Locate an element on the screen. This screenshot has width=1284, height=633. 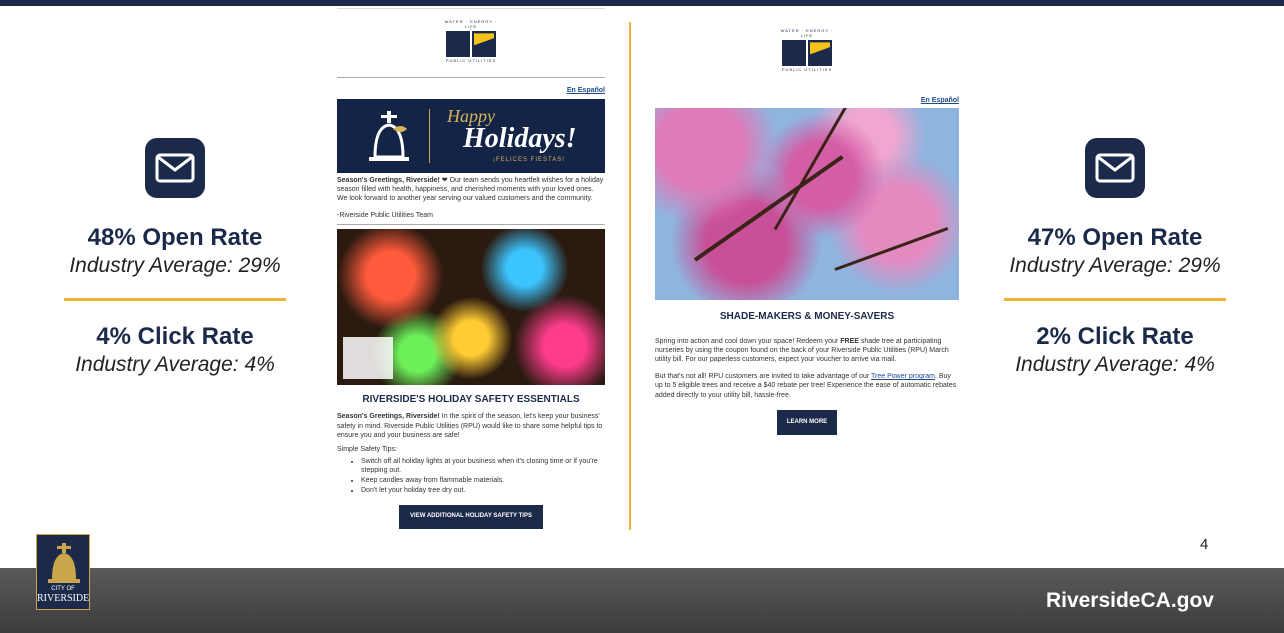
learn-more-button: LEARN MORE is located at coordinates (807, 422).